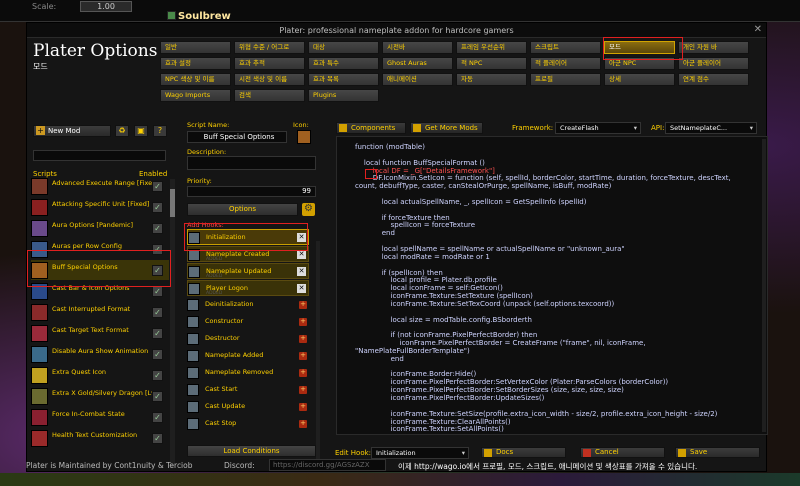  I want to click on mod-search-input, so click(99, 155).